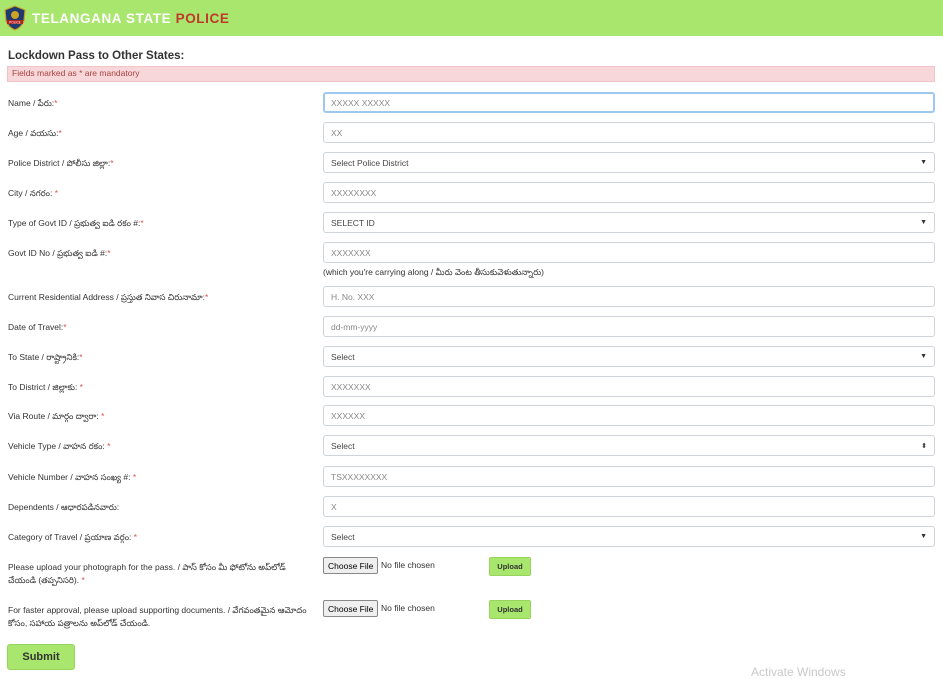 The width and height of the screenshot is (943, 679). Describe the element at coordinates (104, 18) in the screenshot. I see `site-title-main: TELANGANA STATE` at that location.